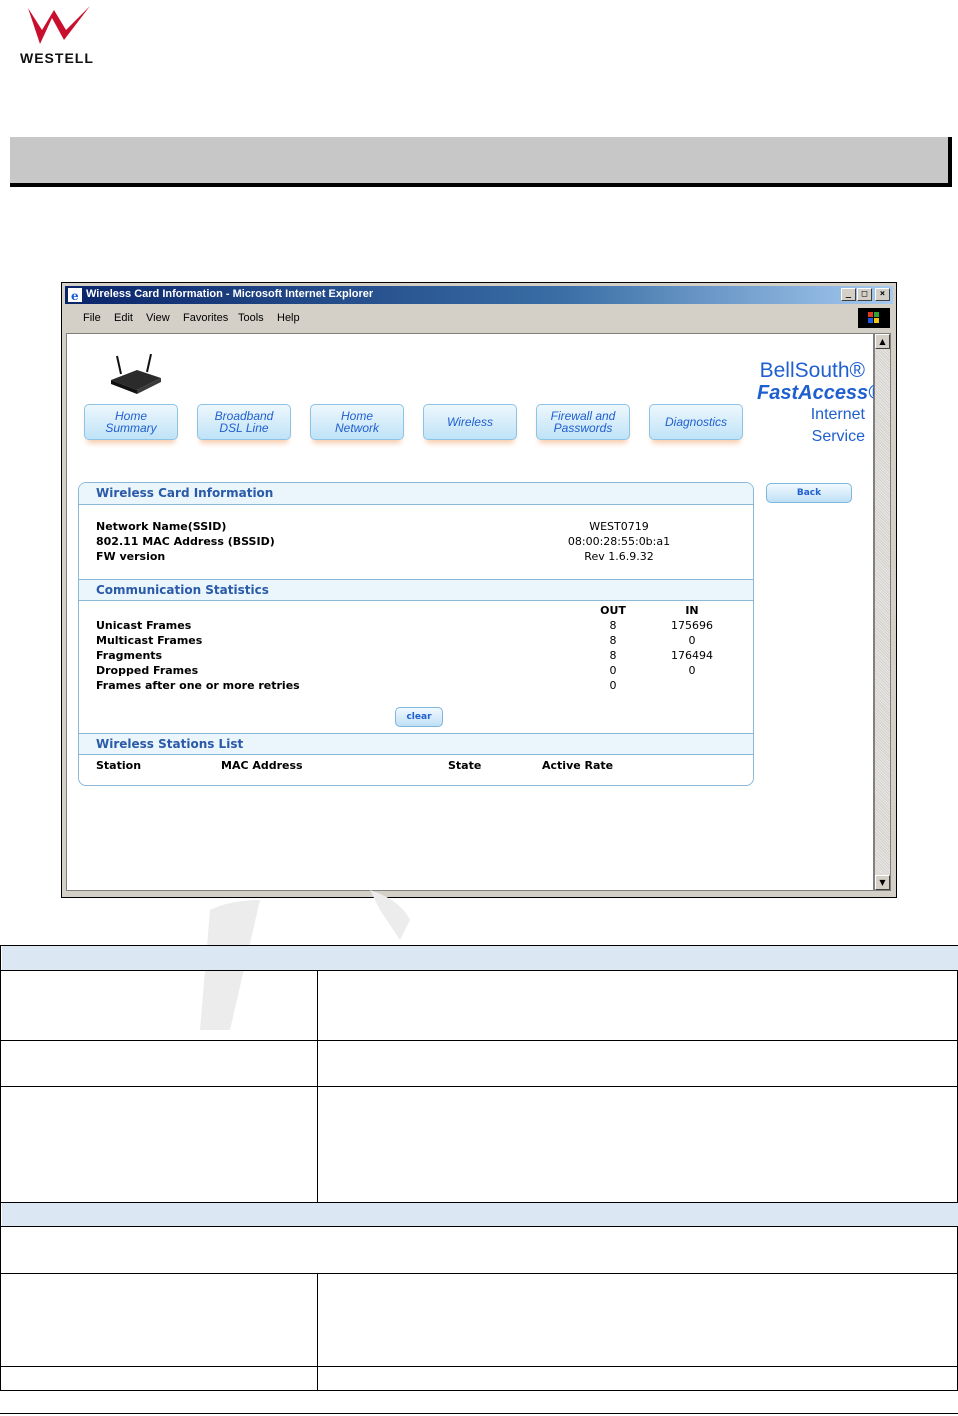 The height and width of the screenshot is (1416, 958). I want to click on stat-label: Multicast Frames, so click(149, 640).